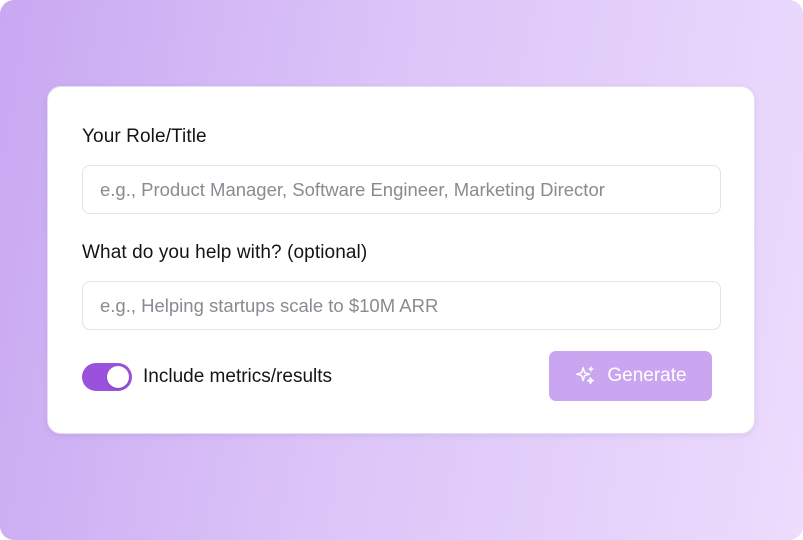  Describe the element at coordinates (144, 136) in the screenshot. I see `role-title-label: Your Role/Title` at that location.